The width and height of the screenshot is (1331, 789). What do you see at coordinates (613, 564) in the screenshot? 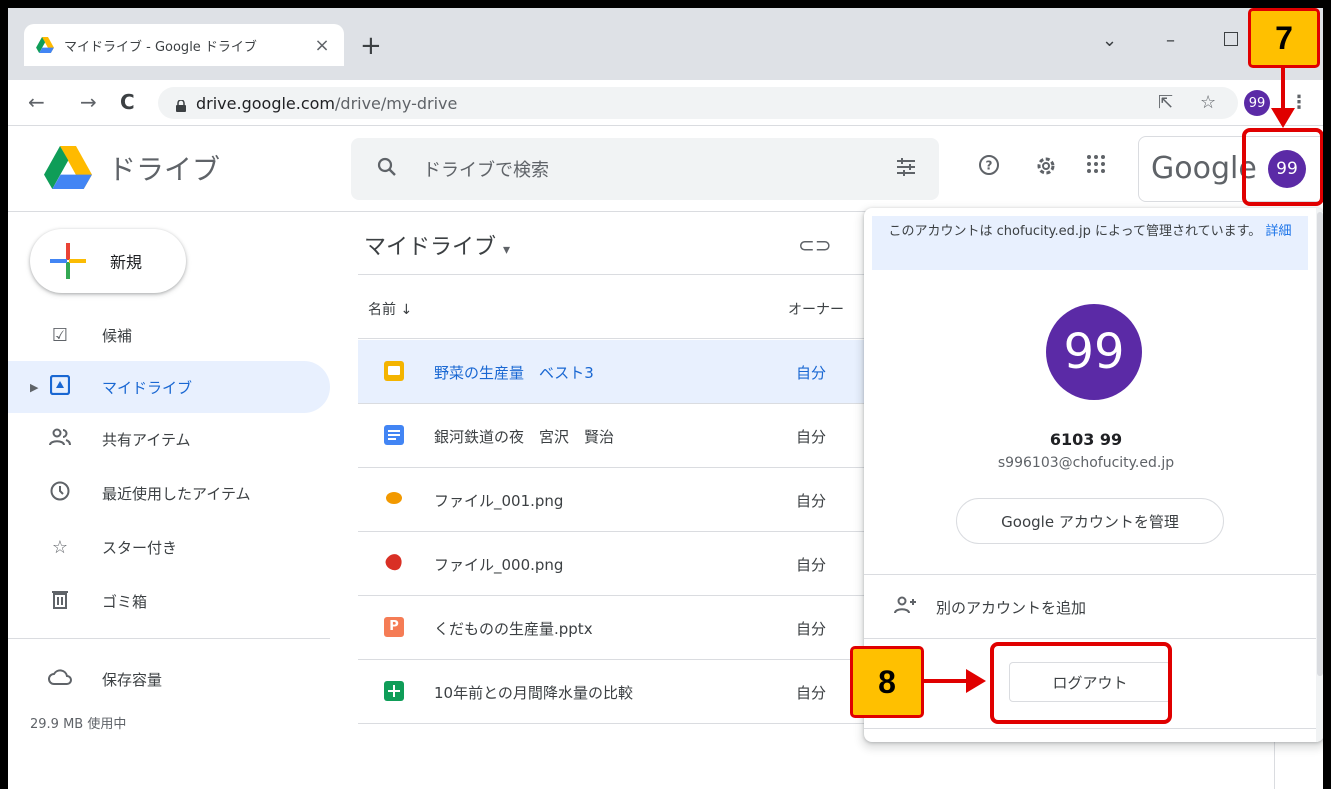
I see `table-row: ファイル_000.png 自分` at bounding box center [613, 564].